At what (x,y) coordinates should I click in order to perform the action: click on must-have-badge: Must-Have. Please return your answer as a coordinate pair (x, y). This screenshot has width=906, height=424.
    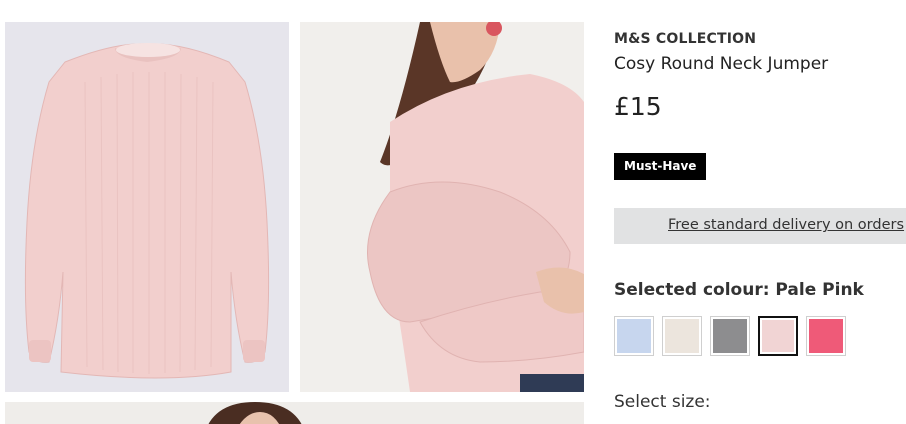
    Looking at the image, I should click on (660, 166).